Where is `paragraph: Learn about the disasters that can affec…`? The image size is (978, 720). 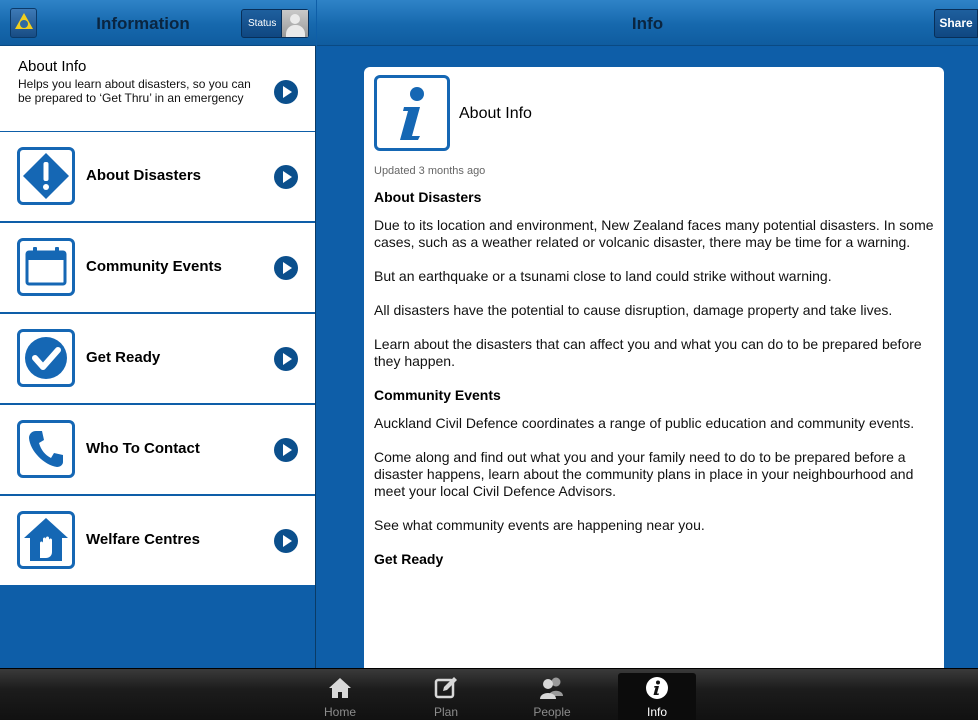
paragraph: Learn about the disasters that can affec… is located at coordinates (648, 352).